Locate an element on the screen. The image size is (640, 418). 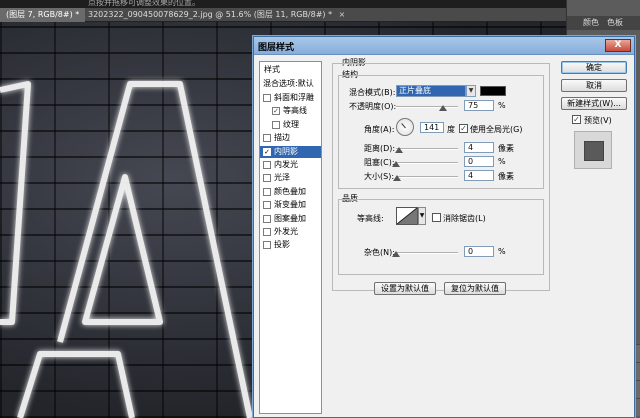
style-item-label: 图案叠加 is located at coordinates (290, 218).